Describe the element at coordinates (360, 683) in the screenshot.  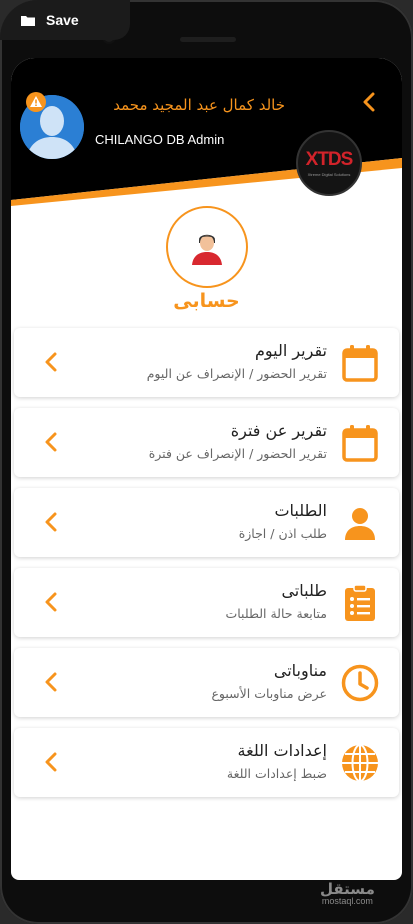
I see `clock-icon` at that location.